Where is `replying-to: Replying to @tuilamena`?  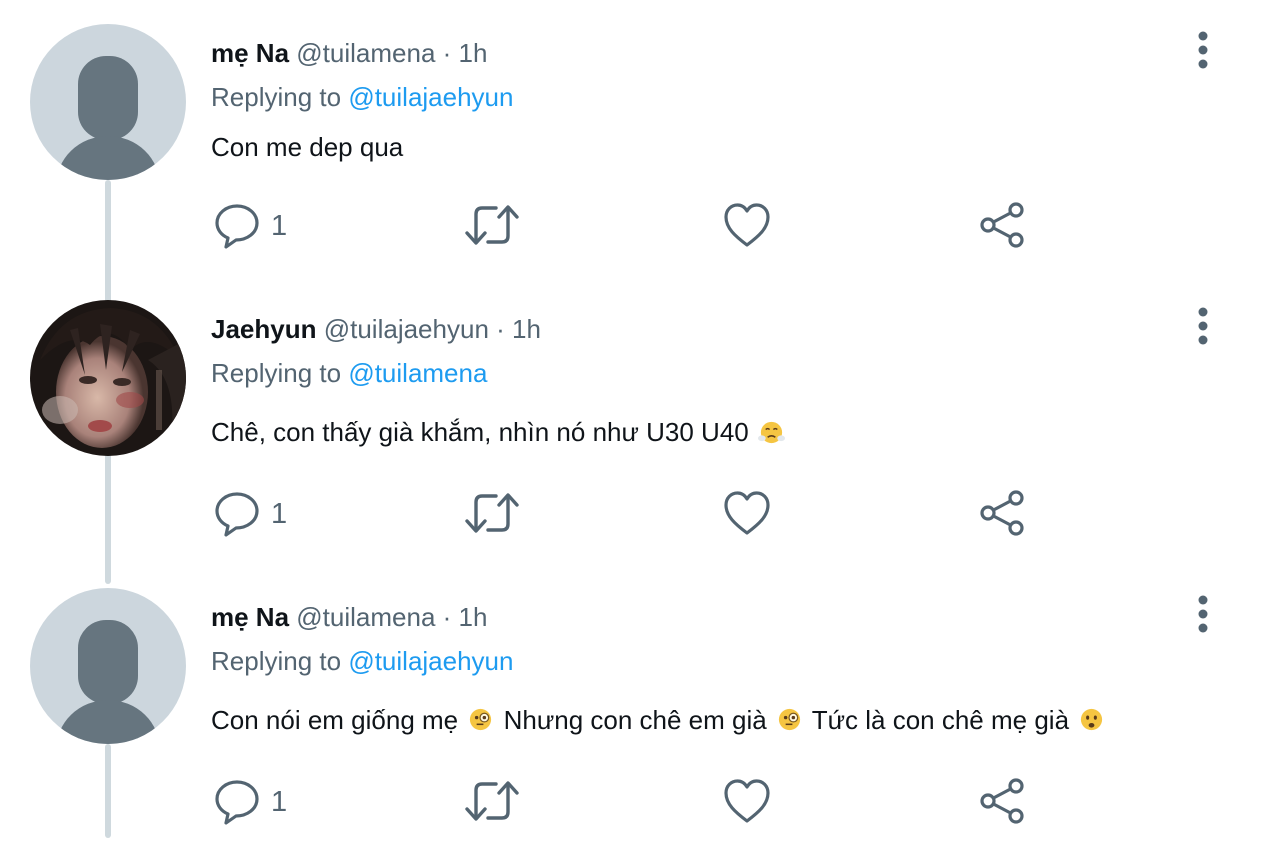 replying-to: Replying to @tuilamena is located at coordinates (349, 373).